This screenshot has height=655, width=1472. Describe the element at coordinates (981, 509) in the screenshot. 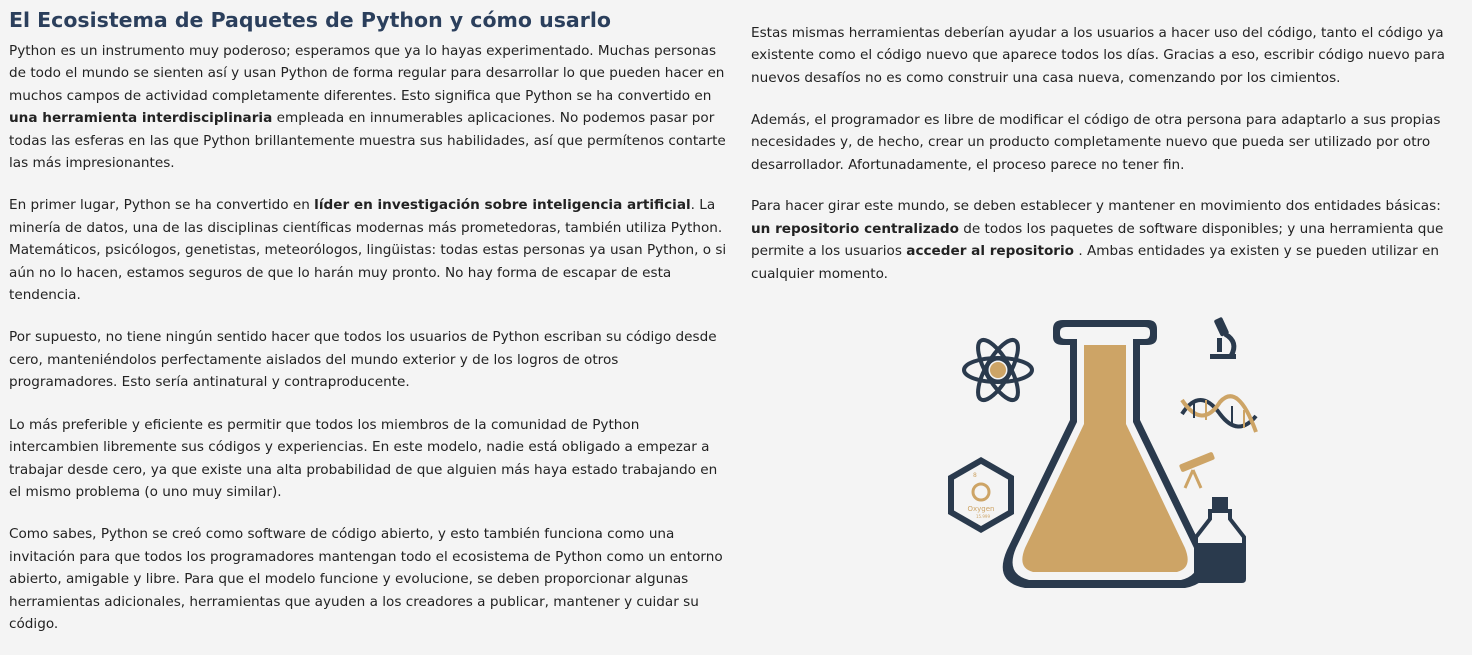

I see `element-name: Oxygen` at that location.